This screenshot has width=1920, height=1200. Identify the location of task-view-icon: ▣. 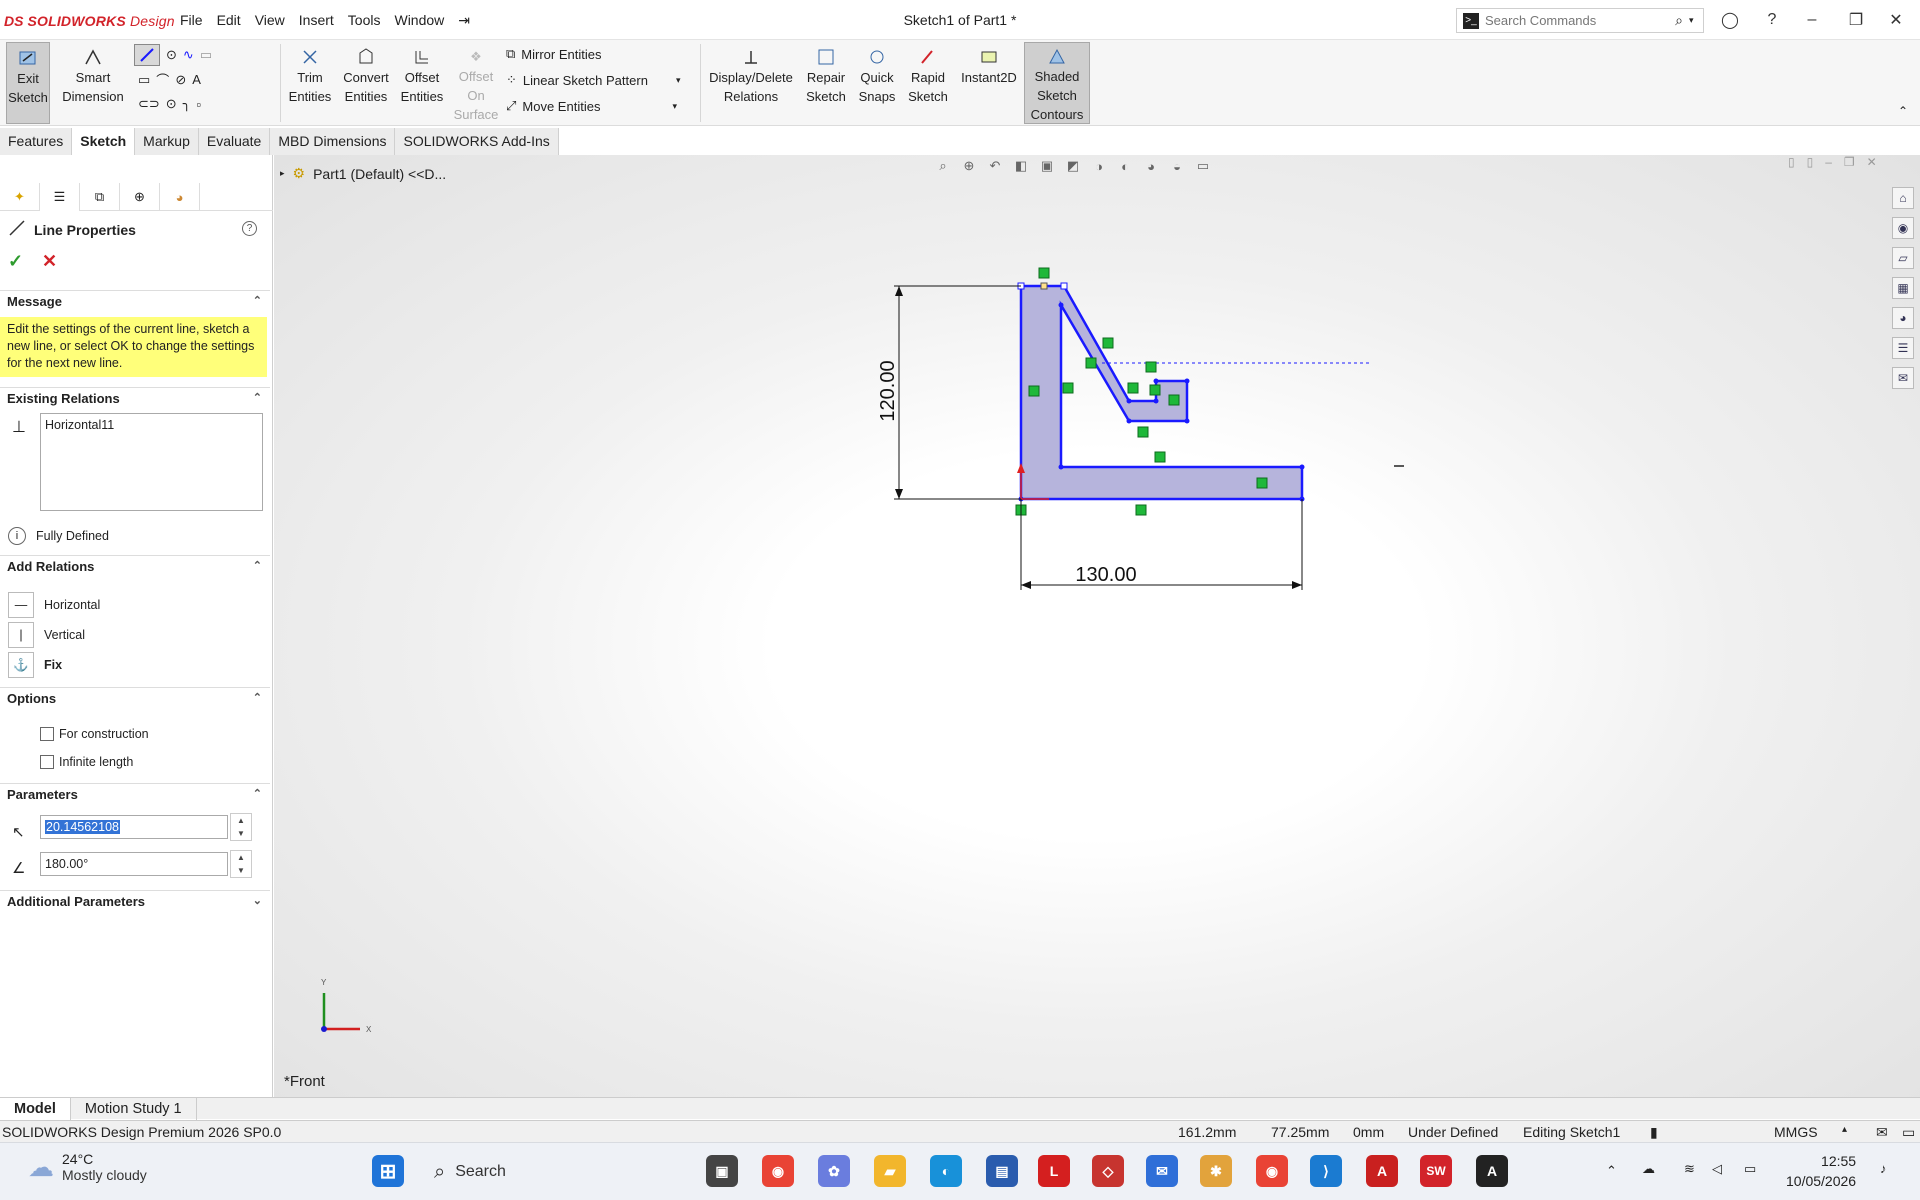
(722, 1171).